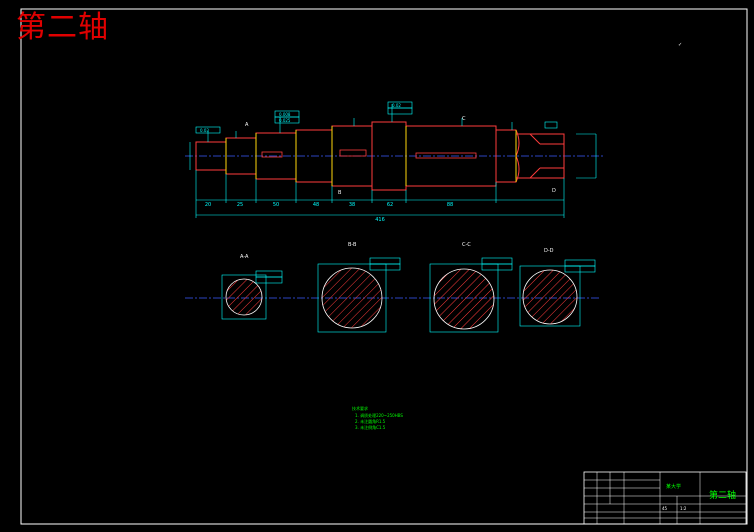 The image size is (754, 532). What do you see at coordinates (240, 205) in the screenshot?
I see `dim-label-2: 25` at bounding box center [240, 205].